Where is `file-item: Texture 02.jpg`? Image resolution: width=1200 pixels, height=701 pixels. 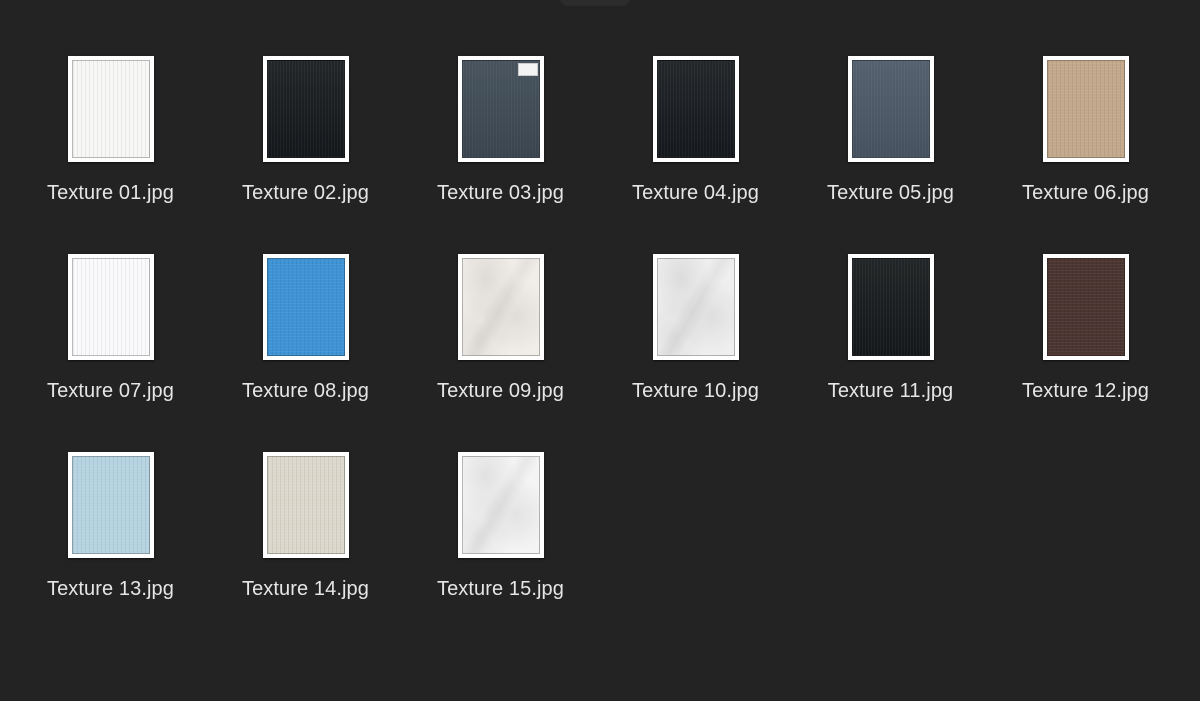 file-item: Texture 02.jpg is located at coordinates (305, 155).